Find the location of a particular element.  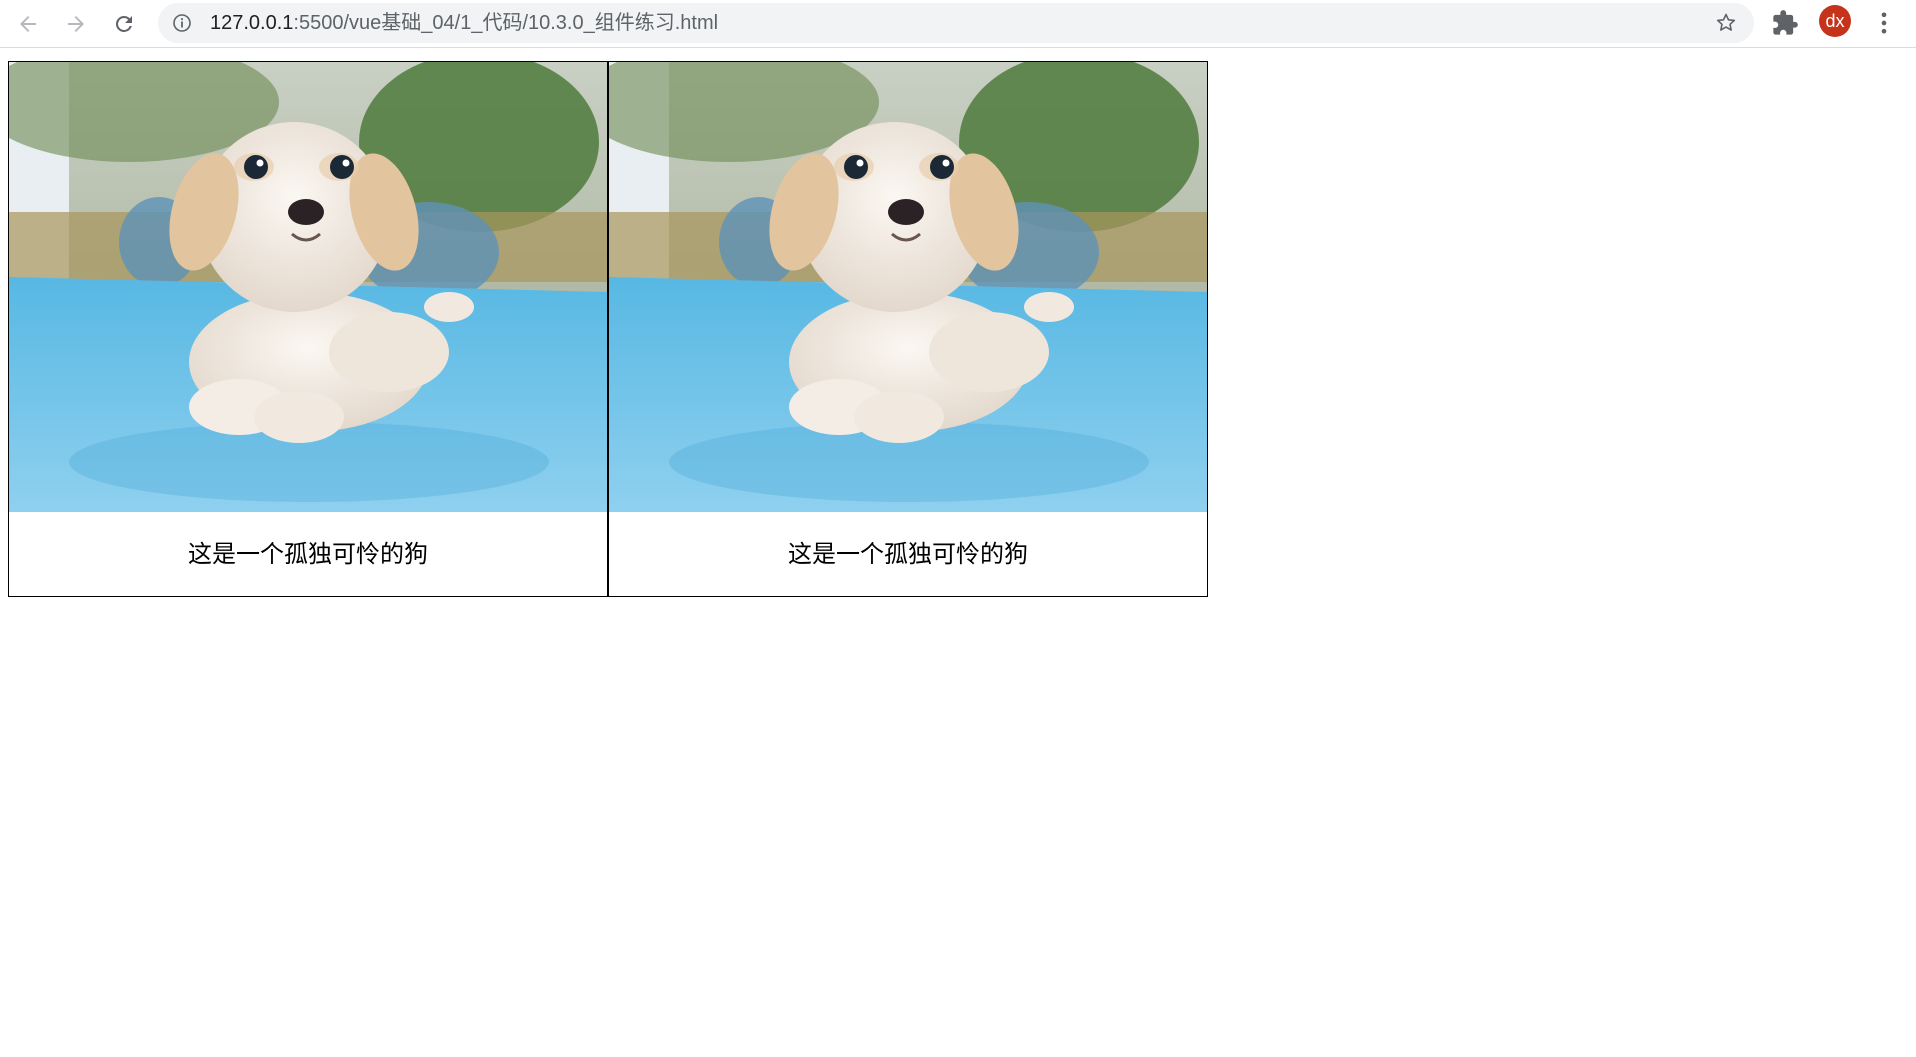

forward-button is located at coordinates (76, 24).